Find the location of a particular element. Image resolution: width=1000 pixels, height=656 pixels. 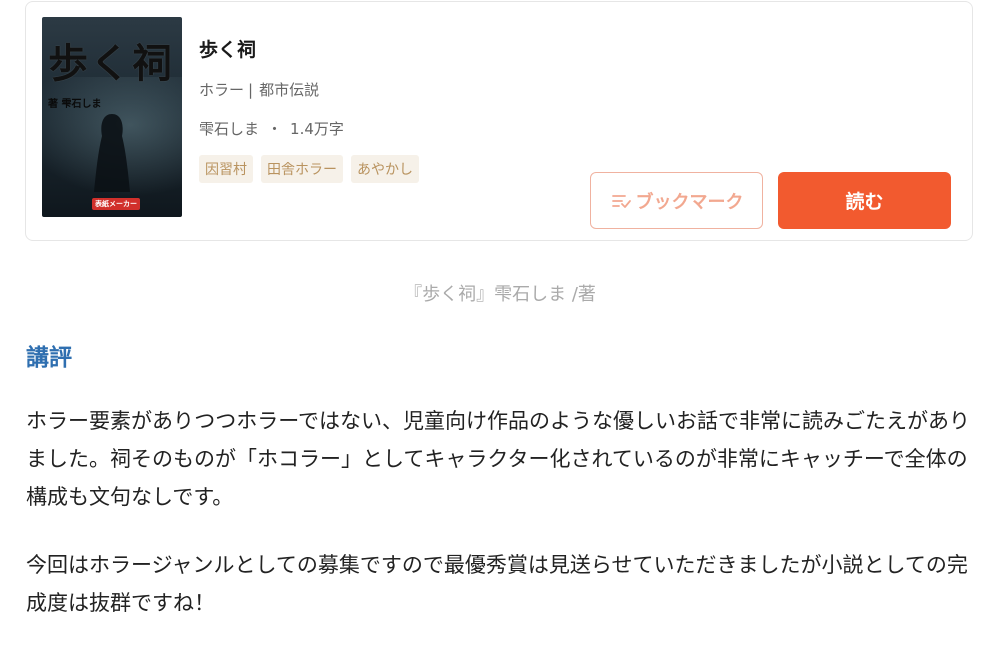

word-count: 1.4万字 is located at coordinates (317, 129).